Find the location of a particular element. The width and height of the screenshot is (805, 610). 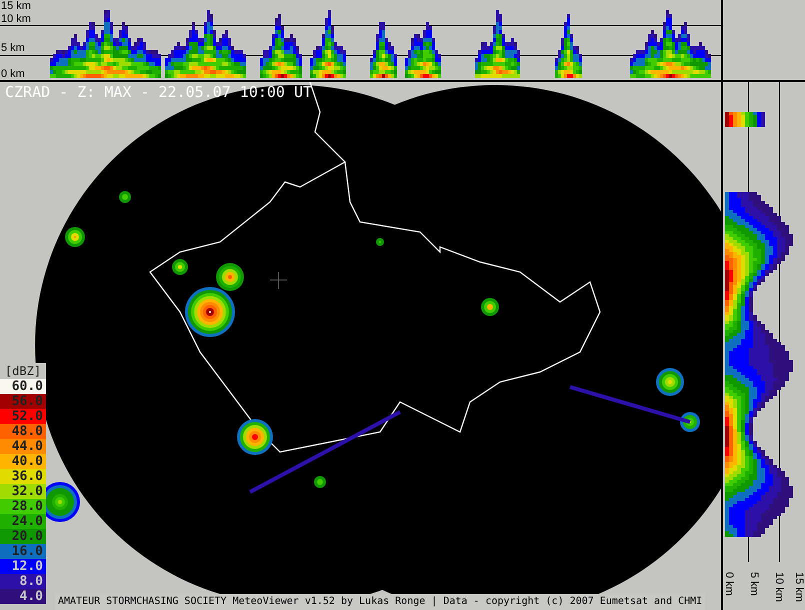

legend-swatch: 60.0 is located at coordinates (23, 386).